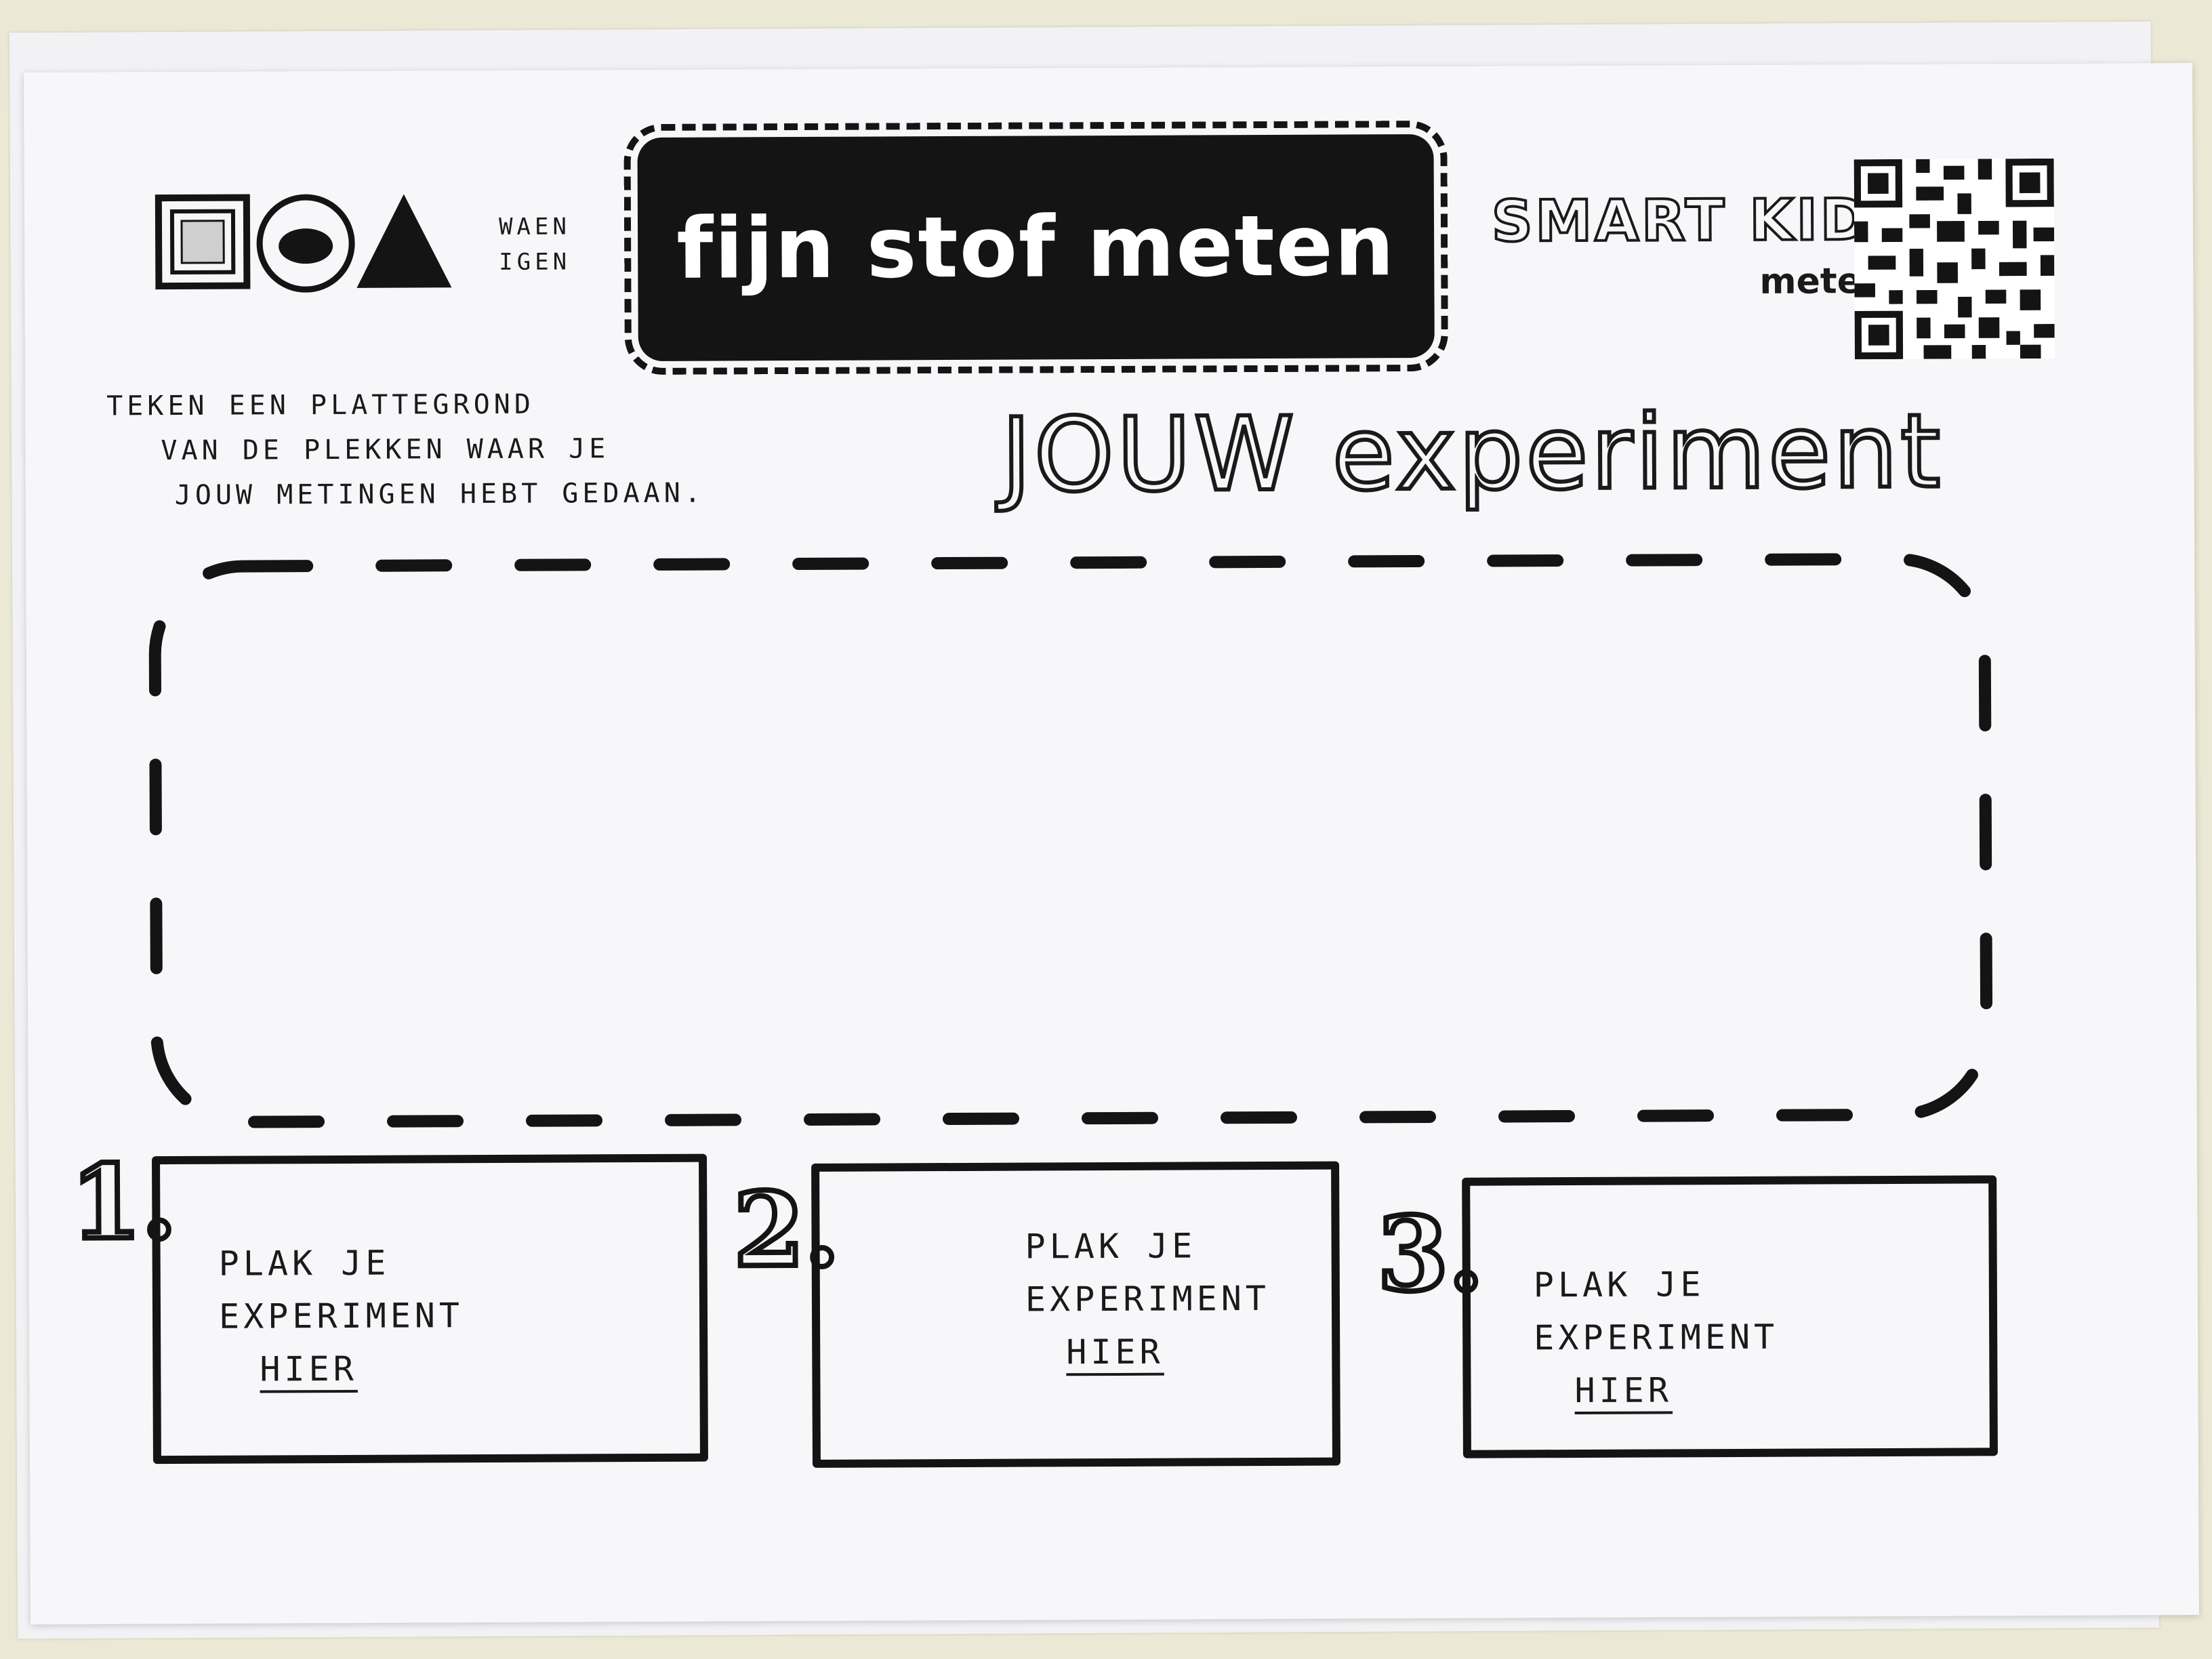 The width and height of the screenshot is (2212, 1659). I want to click on paste-box-2-text: PLAK JE EXPERIMENT HIER, so click(1147, 1299).